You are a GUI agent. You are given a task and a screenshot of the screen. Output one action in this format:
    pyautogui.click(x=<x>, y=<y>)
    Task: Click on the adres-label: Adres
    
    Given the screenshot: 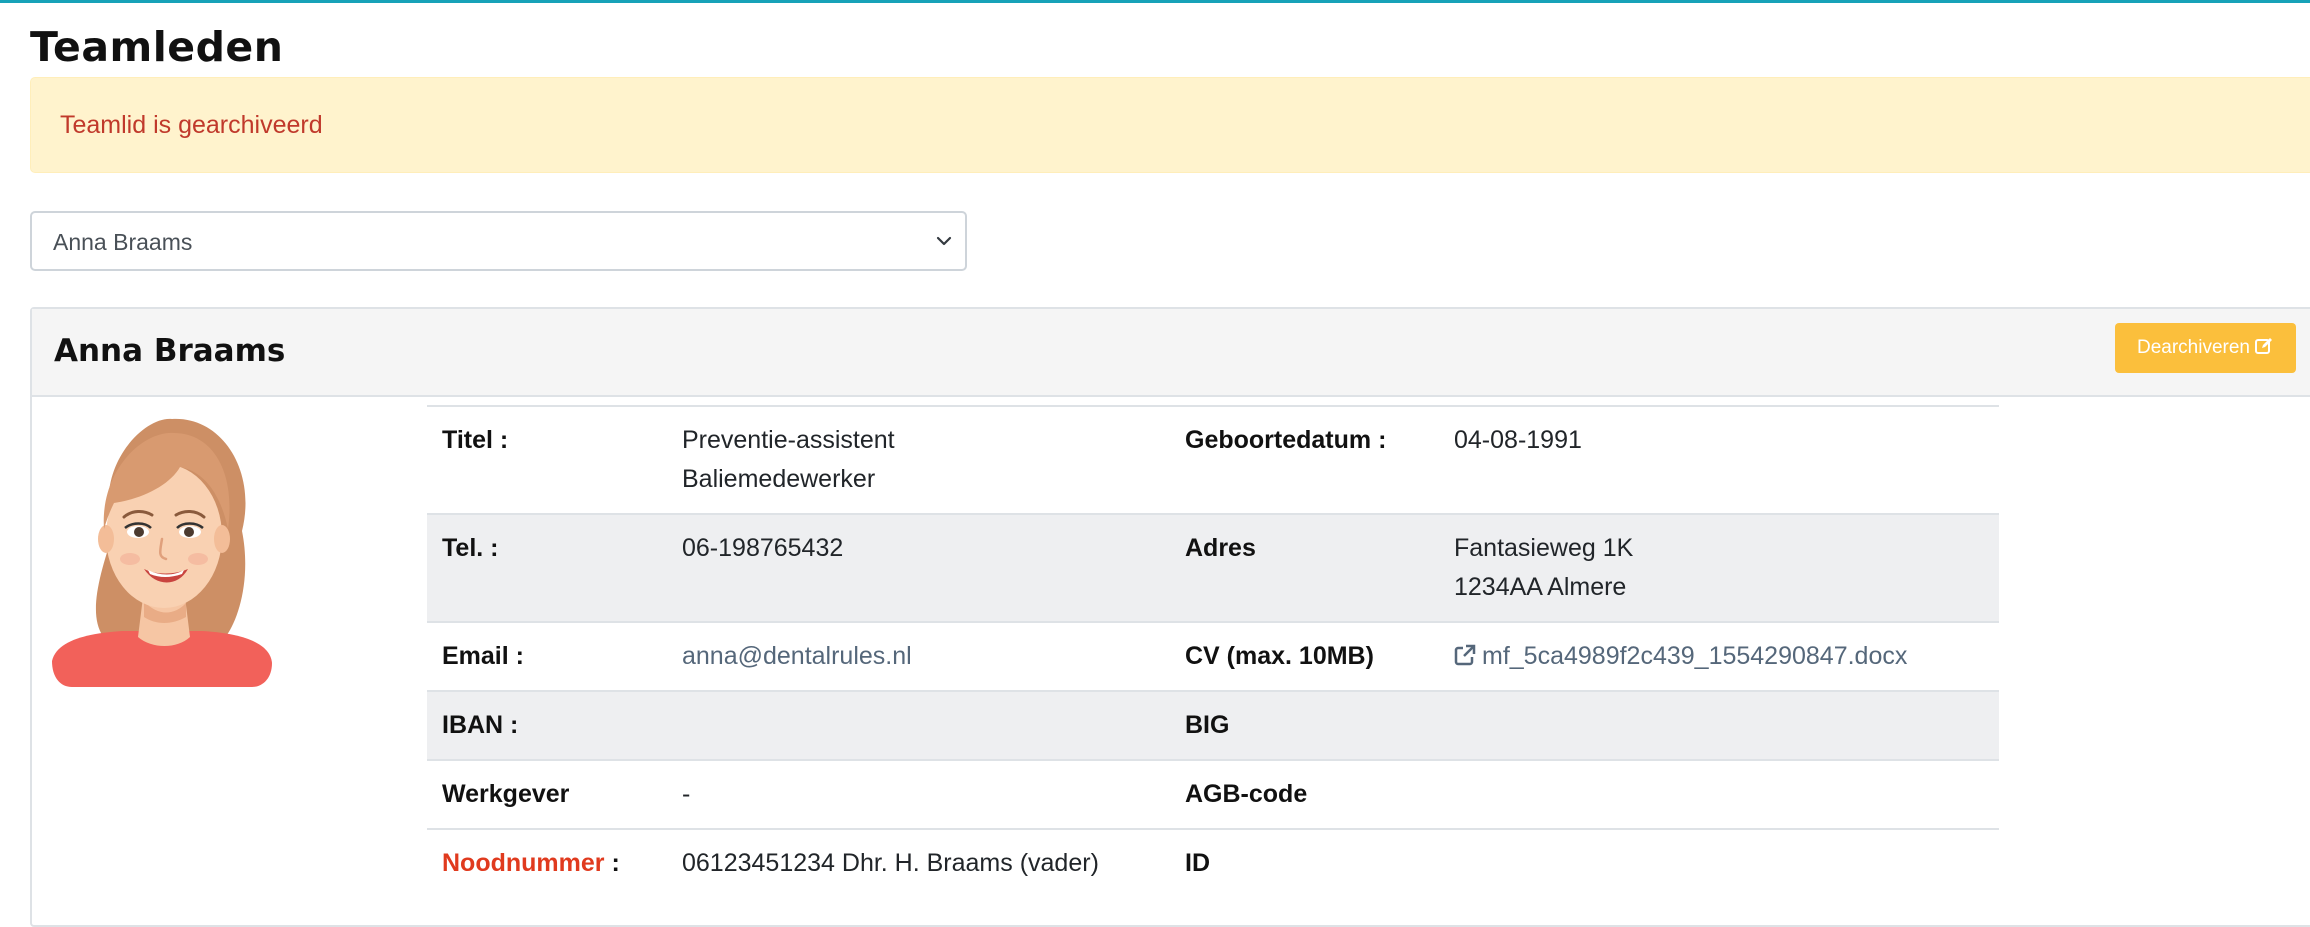 What is the action you would take?
    pyautogui.click(x=1304, y=567)
    